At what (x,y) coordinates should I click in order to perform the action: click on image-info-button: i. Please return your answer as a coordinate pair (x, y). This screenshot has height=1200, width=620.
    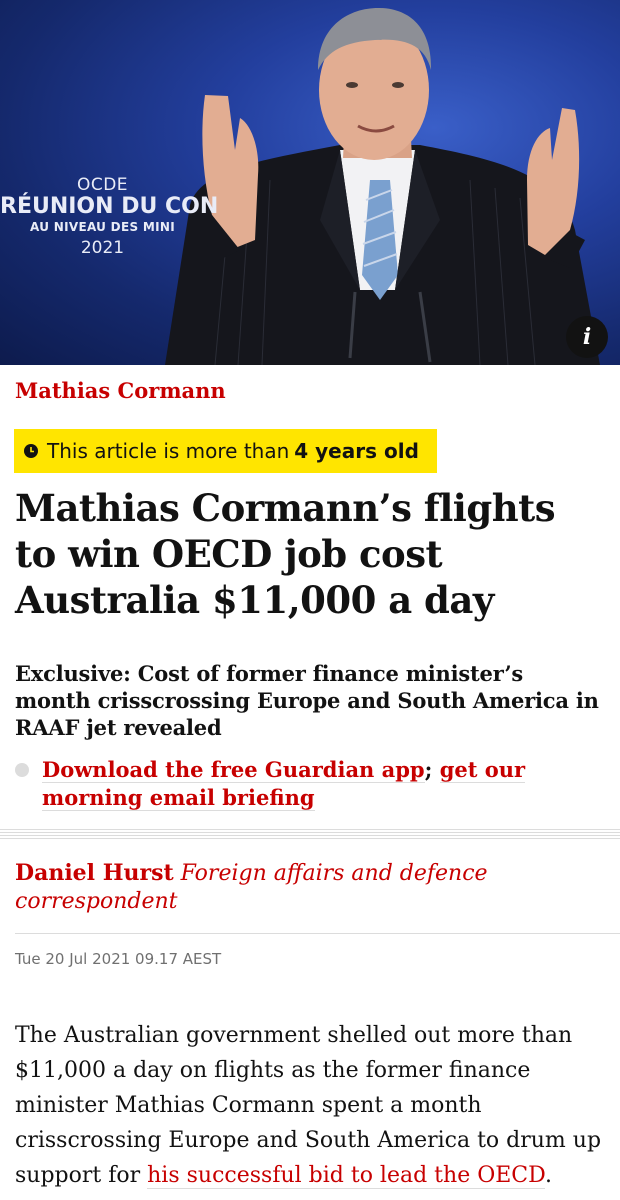
    Looking at the image, I should click on (587, 337).